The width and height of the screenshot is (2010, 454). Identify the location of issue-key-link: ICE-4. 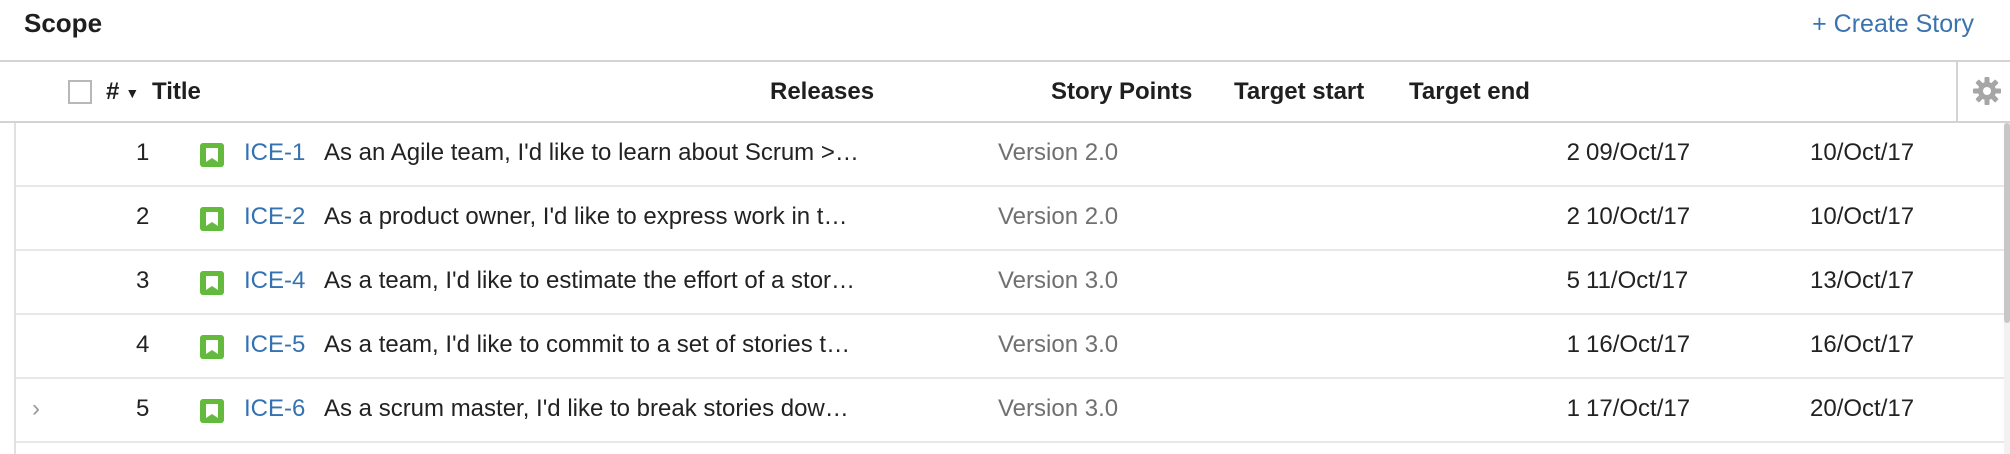
(274, 281).